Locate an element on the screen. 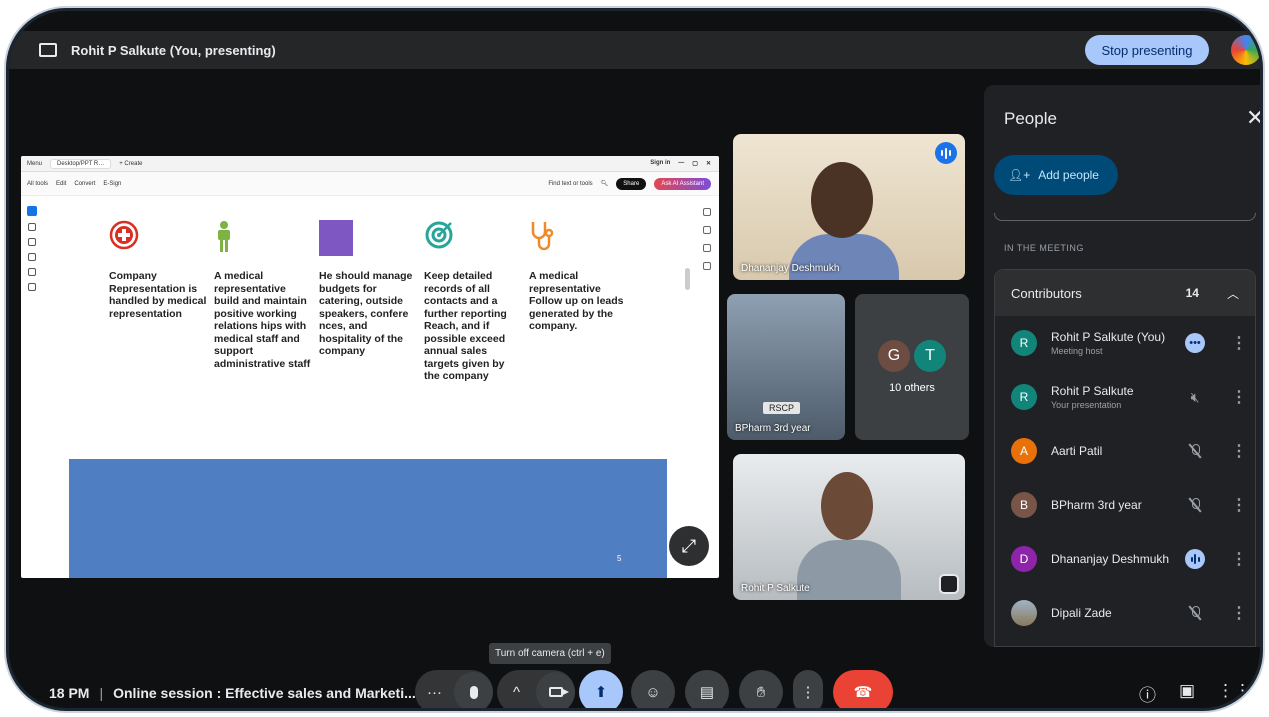 The width and height of the screenshot is (1269, 717). chat-icon: ▣ is located at coordinates (1187, 691).